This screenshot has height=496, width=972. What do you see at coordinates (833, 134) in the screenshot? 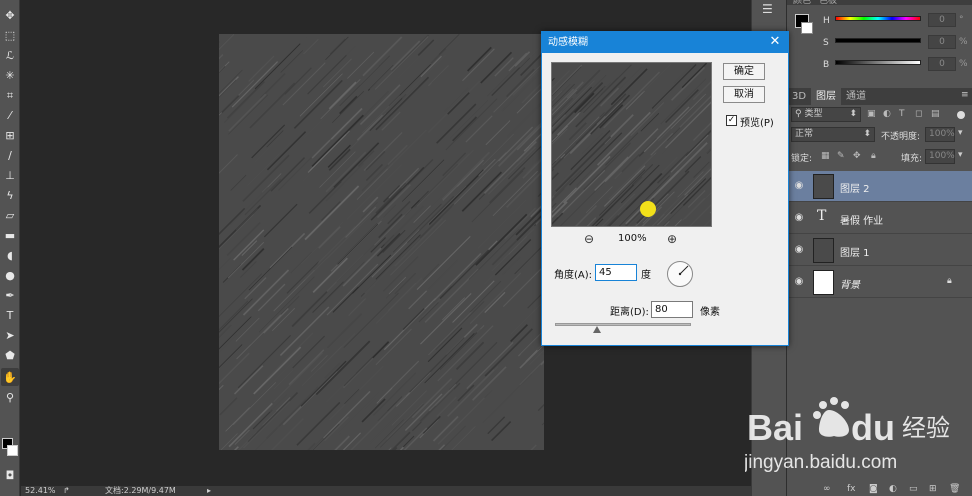
I see `blend-mode-dropdown: 正常 ⬍` at bounding box center [833, 134].